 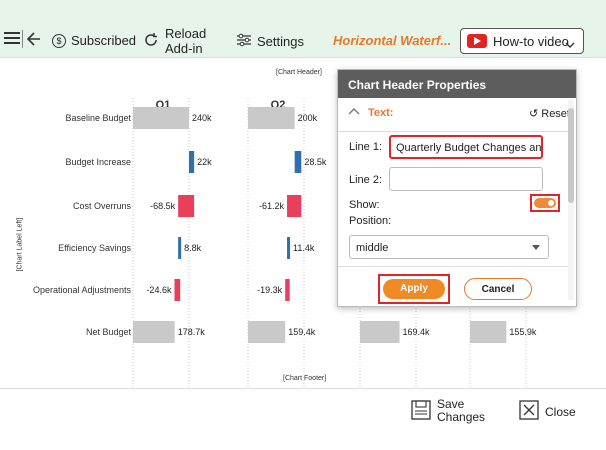 What do you see at coordinates (523, 332) in the screenshot?
I see `data-label: 155.9k` at bounding box center [523, 332].